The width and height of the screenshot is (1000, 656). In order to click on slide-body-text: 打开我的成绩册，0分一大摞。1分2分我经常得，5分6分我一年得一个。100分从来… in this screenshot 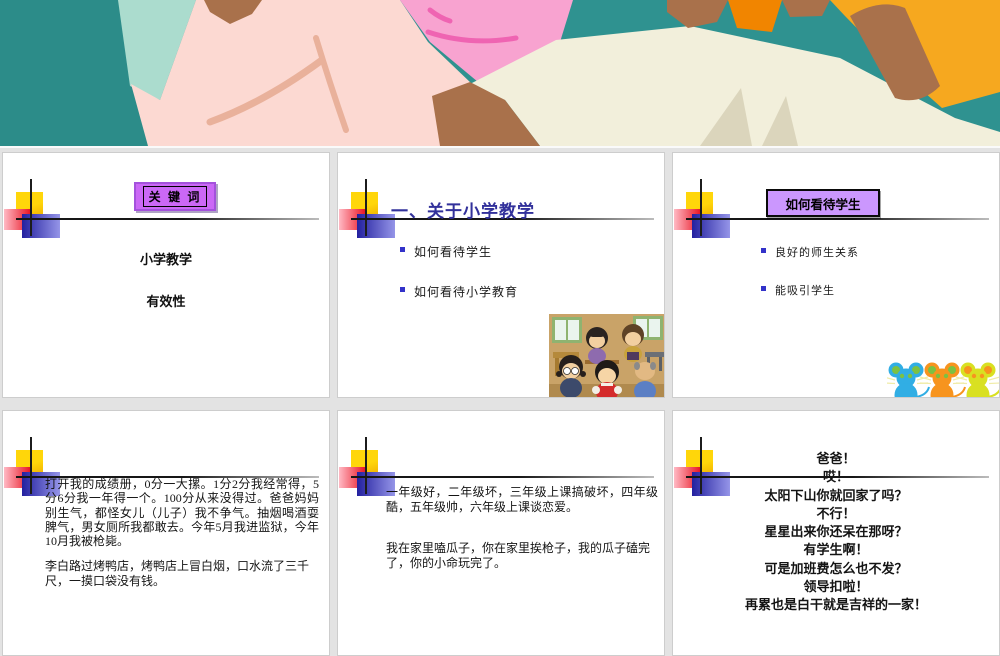, I will do `click(182, 532)`.